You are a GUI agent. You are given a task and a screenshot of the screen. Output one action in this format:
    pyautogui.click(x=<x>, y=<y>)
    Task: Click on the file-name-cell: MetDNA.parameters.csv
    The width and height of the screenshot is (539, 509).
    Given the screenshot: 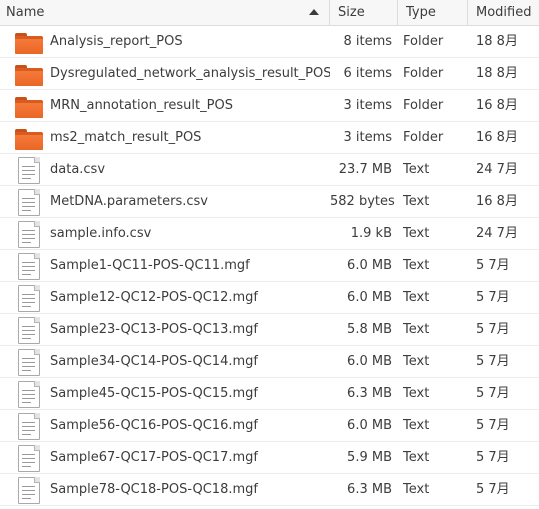 What is the action you would take?
    pyautogui.click(x=165, y=202)
    